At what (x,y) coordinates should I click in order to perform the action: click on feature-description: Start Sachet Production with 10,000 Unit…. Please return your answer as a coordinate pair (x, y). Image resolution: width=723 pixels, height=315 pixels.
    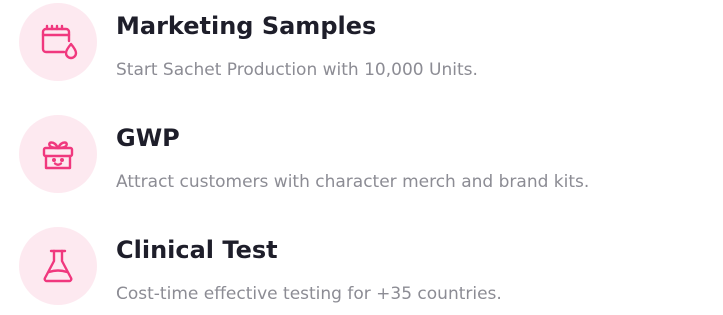
    Looking at the image, I should click on (297, 70).